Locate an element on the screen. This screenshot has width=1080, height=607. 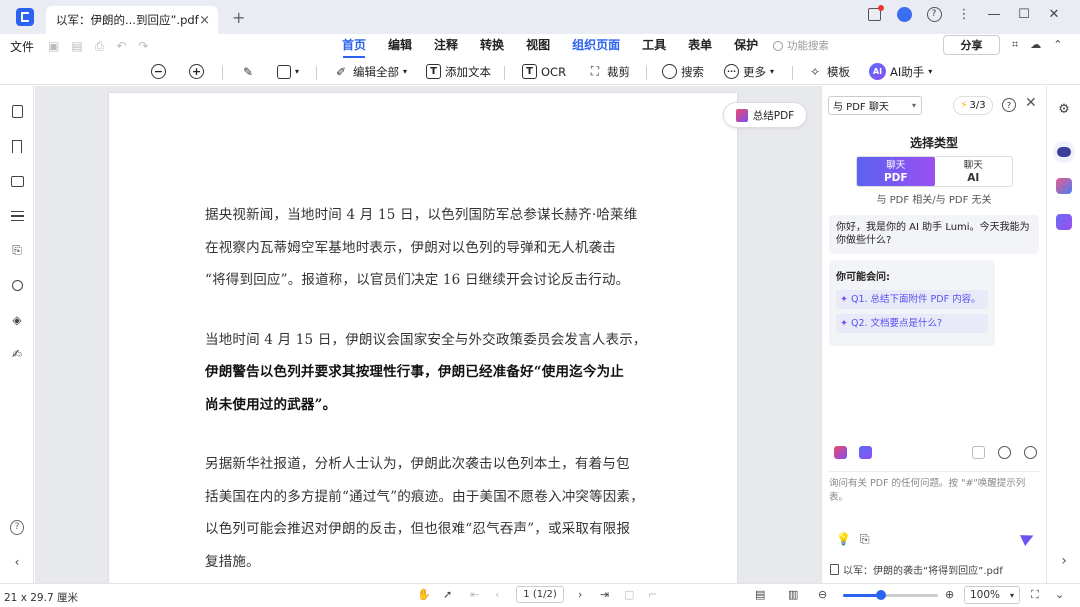
lightbulb-icon: 💡 is located at coordinates (843, 539).